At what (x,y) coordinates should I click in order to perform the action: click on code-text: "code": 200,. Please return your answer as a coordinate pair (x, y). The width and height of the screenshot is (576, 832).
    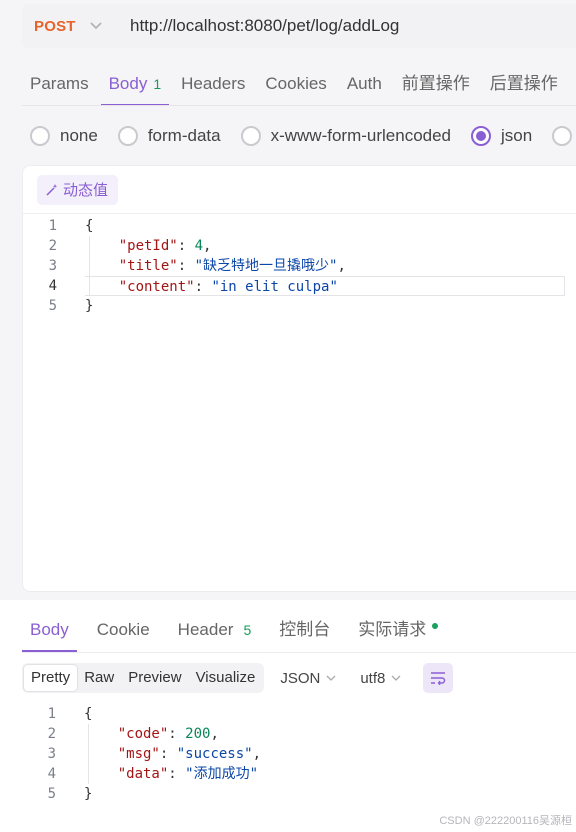
    Looking at the image, I should click on (168, 734).